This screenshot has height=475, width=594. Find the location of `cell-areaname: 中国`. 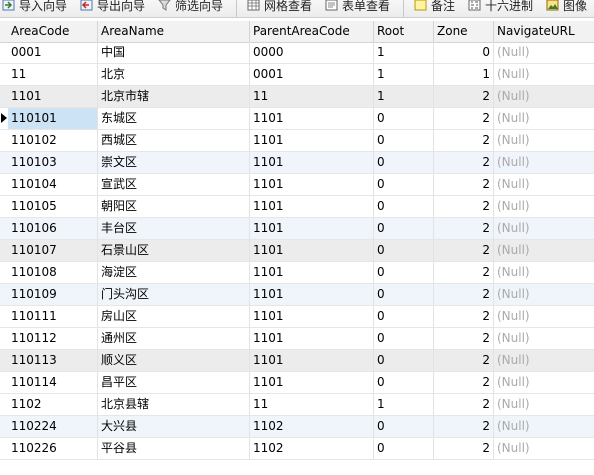

cell-areaname: 中国 is located at coordinates (174, 52).